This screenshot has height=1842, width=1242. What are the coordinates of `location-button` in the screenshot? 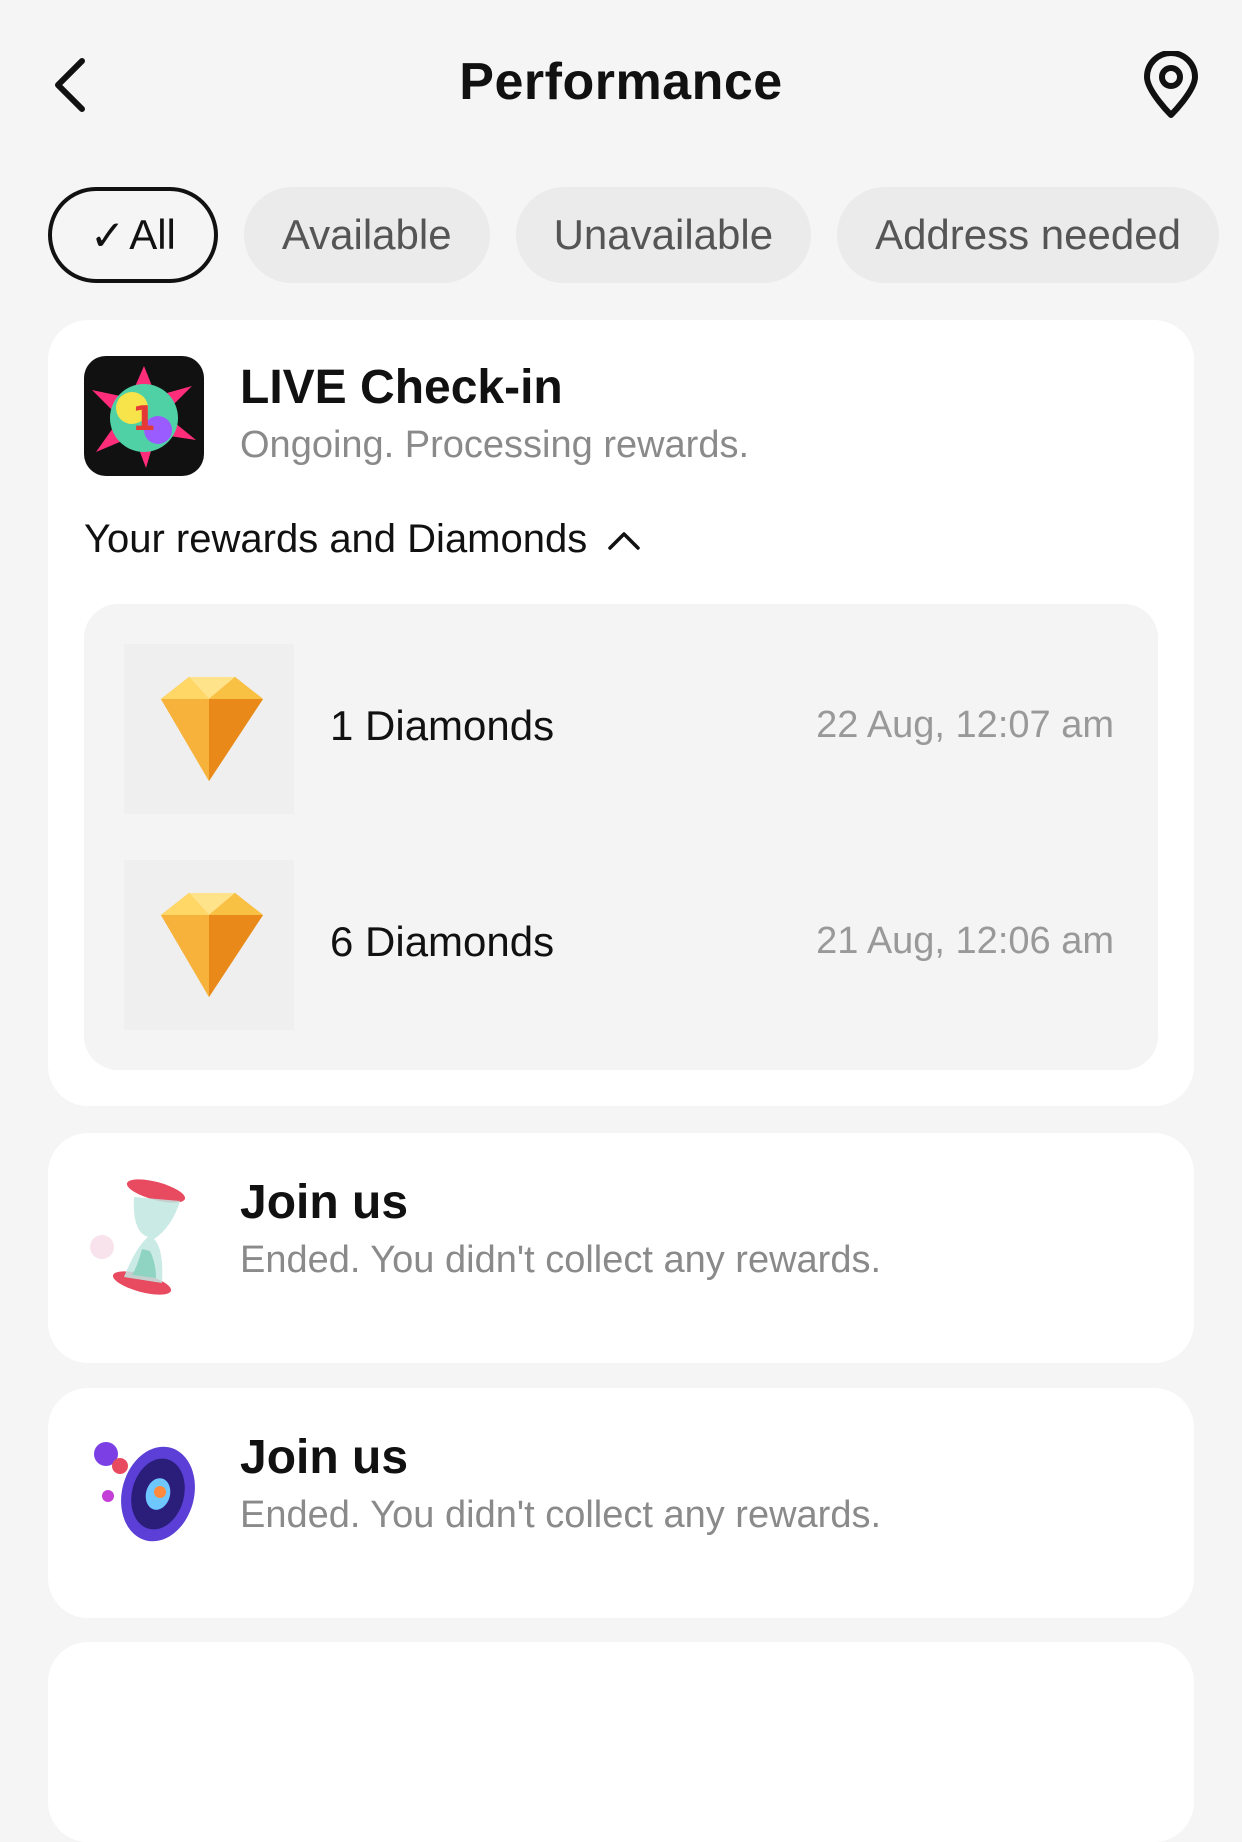 It's located at (1171, 86).